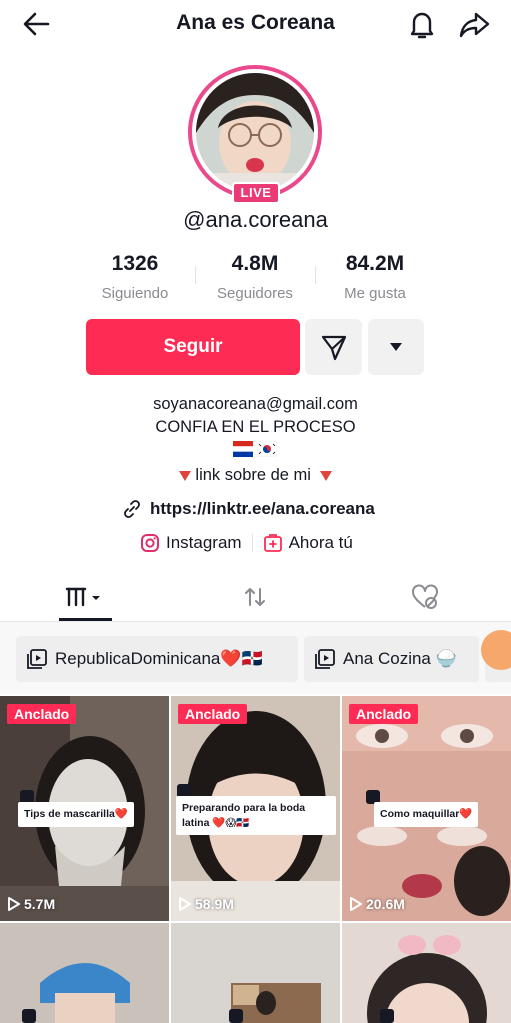  Describe the element at coordinates (246, 543) in the screenshot. I see `social-links: Instagram Ahora tú` at that location.